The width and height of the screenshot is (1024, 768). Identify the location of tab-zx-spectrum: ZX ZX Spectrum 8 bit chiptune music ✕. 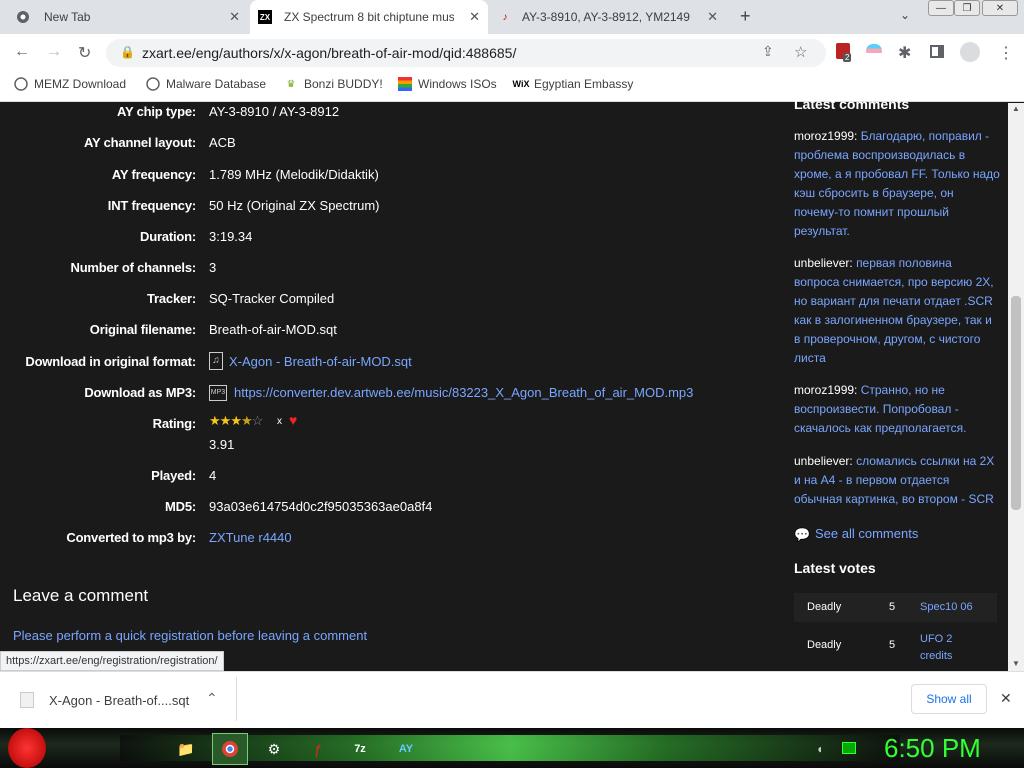
(369, 17).